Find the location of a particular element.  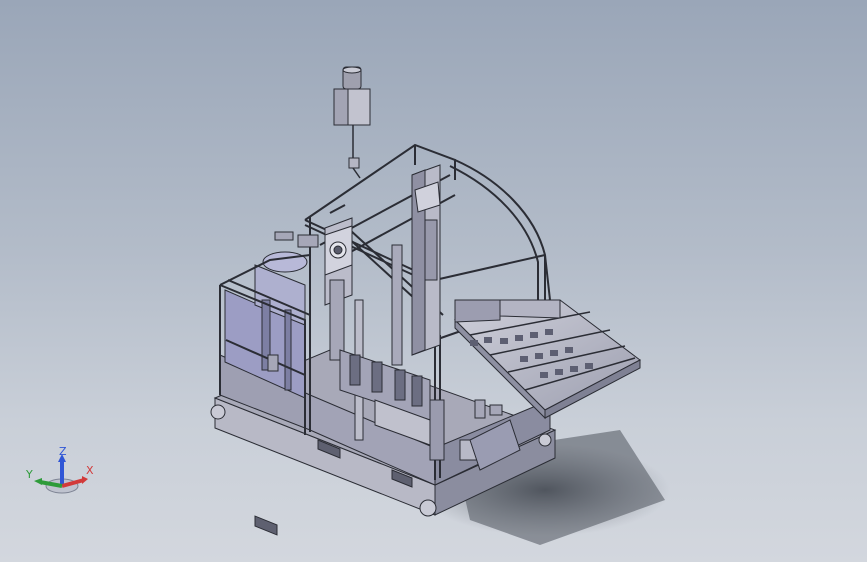

x-axis-label: X is located at coordinates (90, 470).